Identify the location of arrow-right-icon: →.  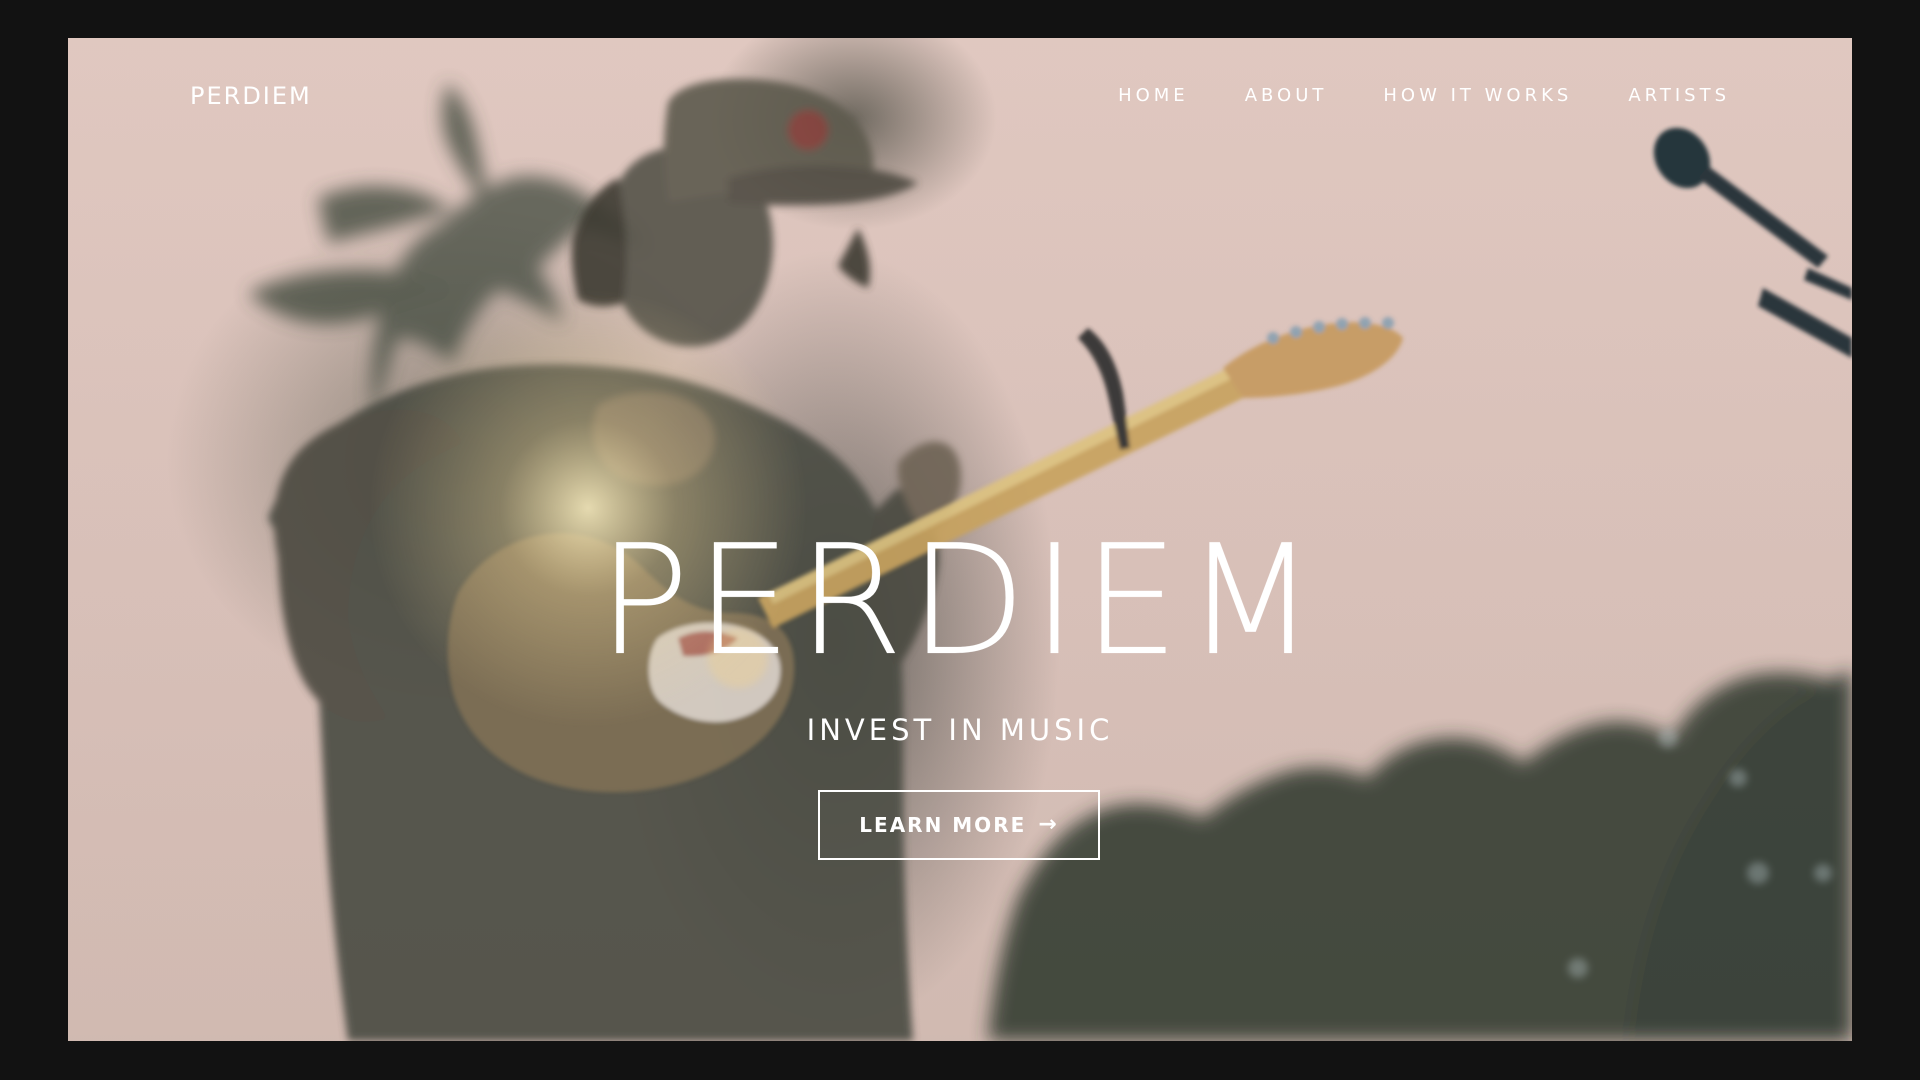
(1048, 824).